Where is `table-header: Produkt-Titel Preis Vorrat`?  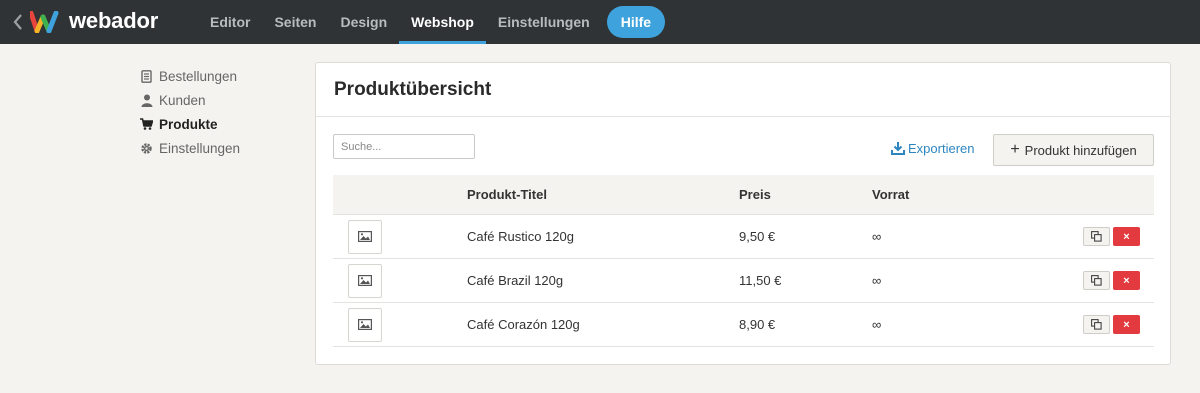
table-header: Produkt-Titel Preis Vorrat is located at coordinates (743, 195).